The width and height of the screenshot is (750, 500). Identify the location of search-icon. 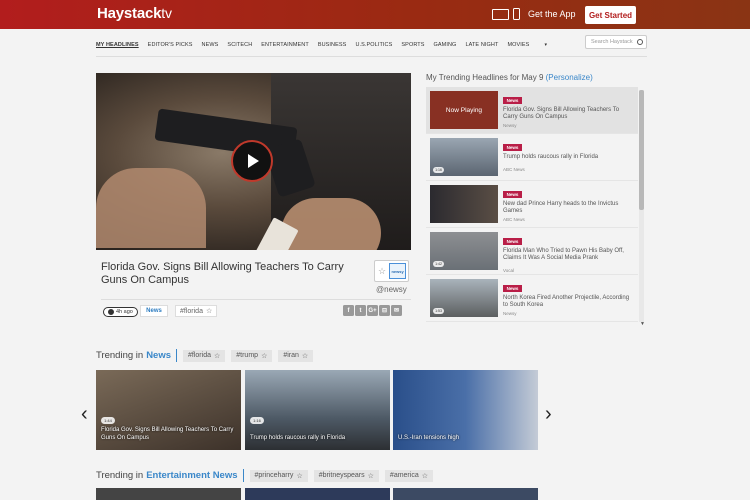
(640, 42).